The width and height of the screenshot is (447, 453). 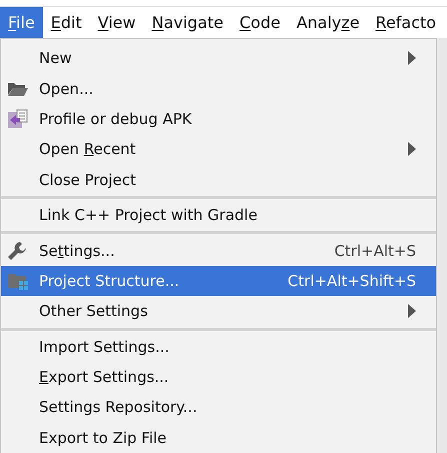 What do you see at coordinates (218, 215) in the screenshot?
I see `menu-item: Link C++ Project with Gradle` at bounding box center [218, 215].